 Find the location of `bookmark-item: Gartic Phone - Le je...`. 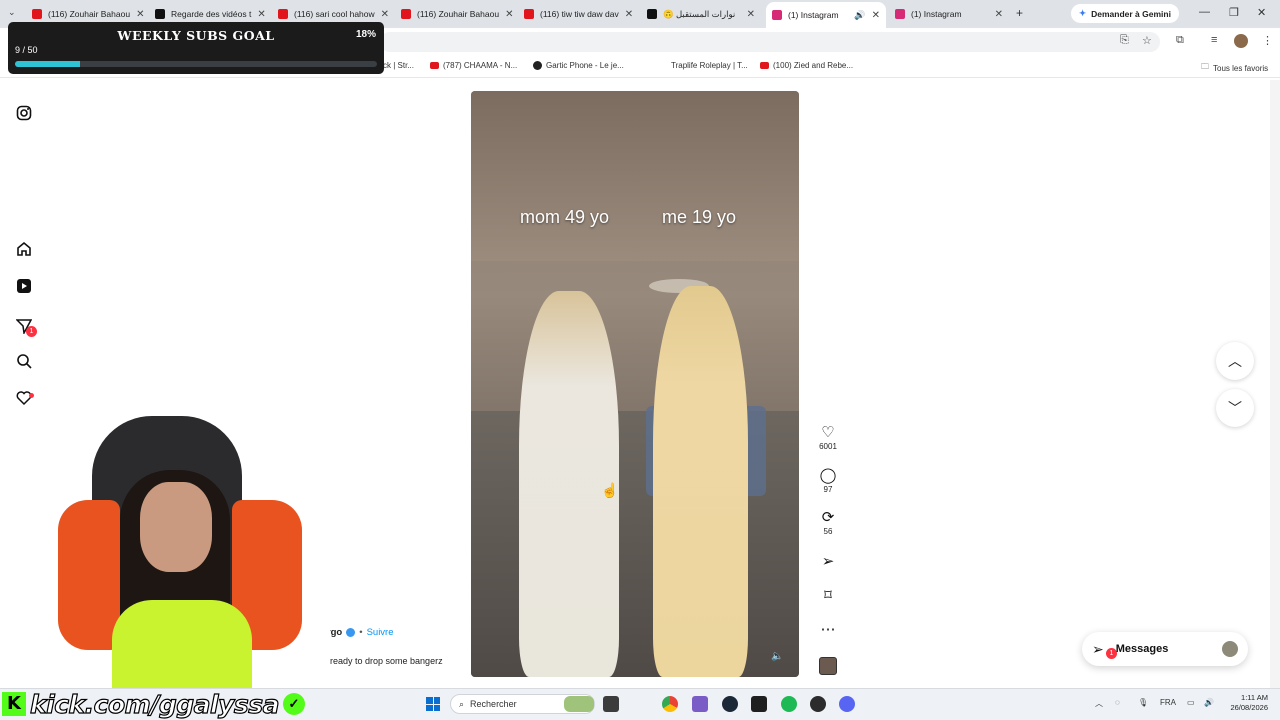

bookmark-item: Gartic Phone - Le je... is located at coordinates (578, 65).